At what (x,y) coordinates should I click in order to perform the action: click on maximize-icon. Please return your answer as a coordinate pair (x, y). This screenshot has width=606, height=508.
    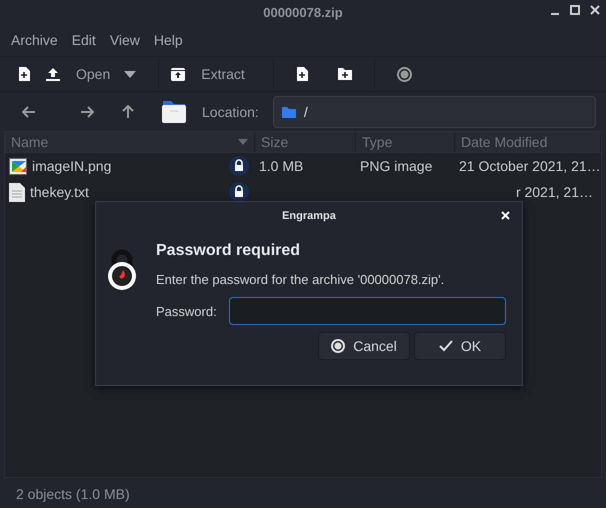
    Looking at the image, I should click on (575, 10).